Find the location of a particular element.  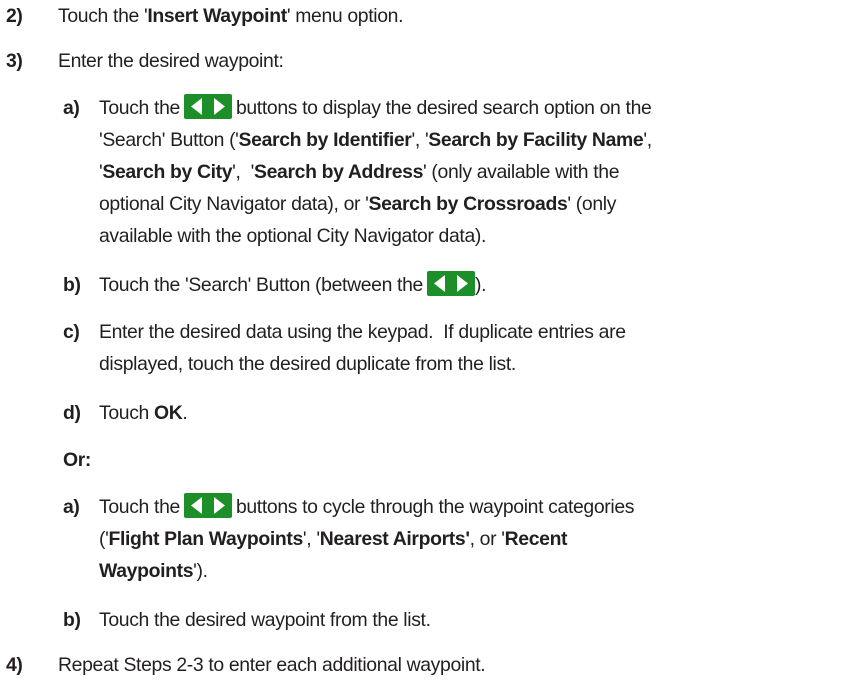

text-run: Touch the 'Search' Button (between the is located at coordinates (261, 285).